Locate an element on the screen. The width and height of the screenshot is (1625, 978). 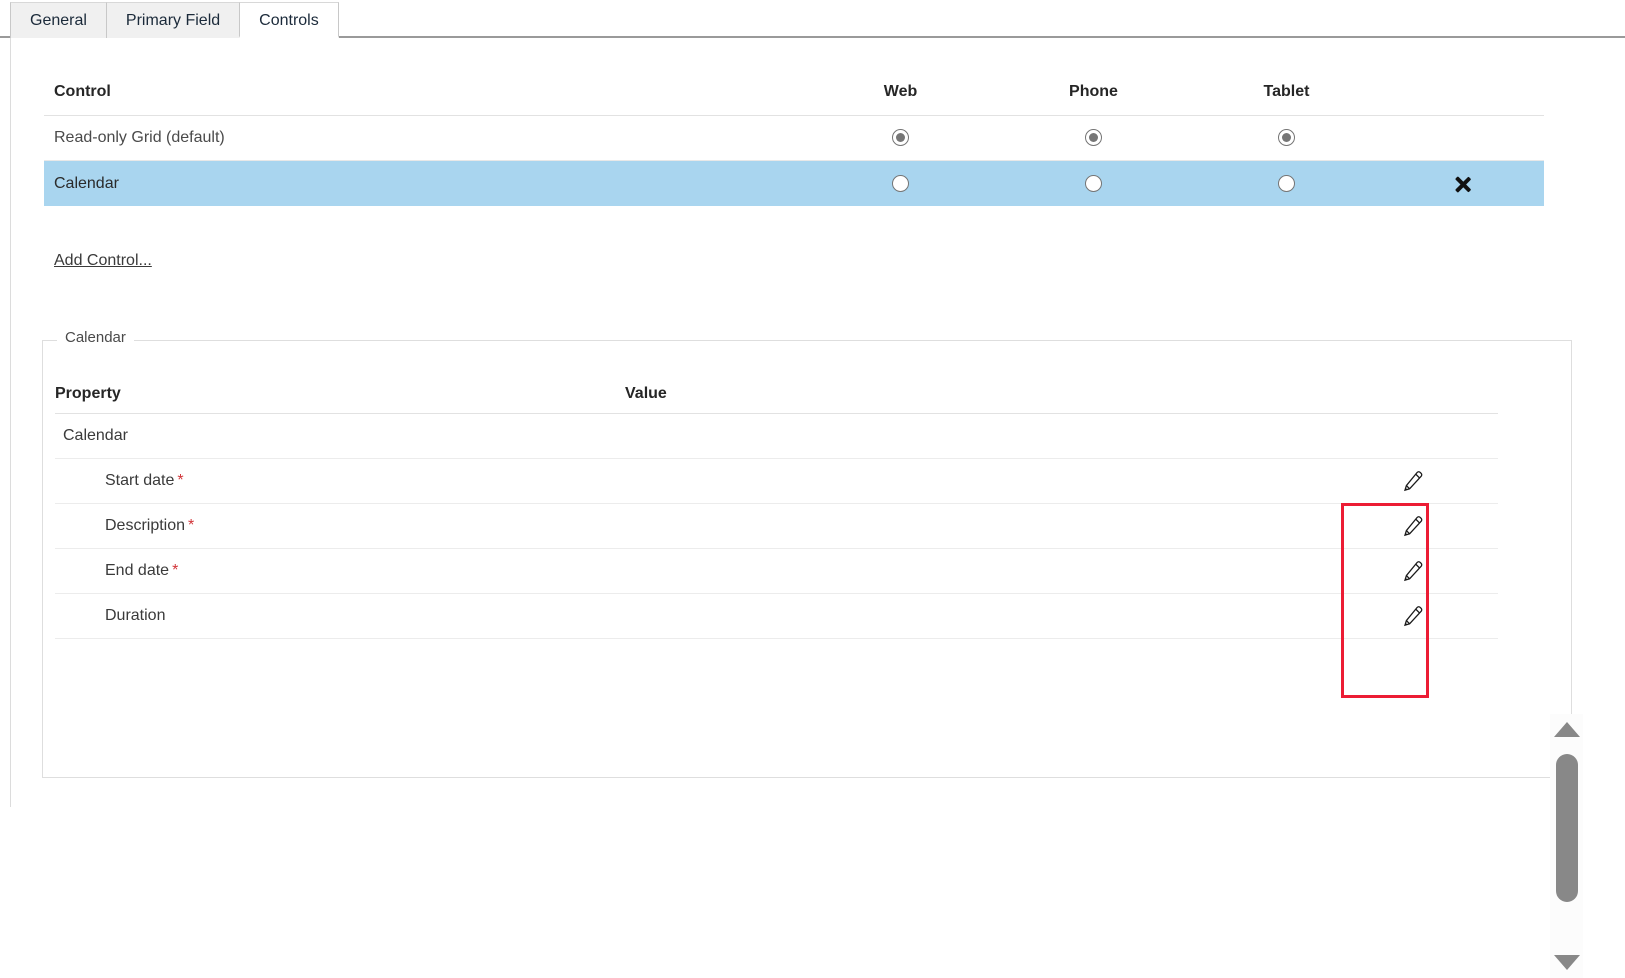
property-row-duration: Duration is located at coordinates (340, 616).